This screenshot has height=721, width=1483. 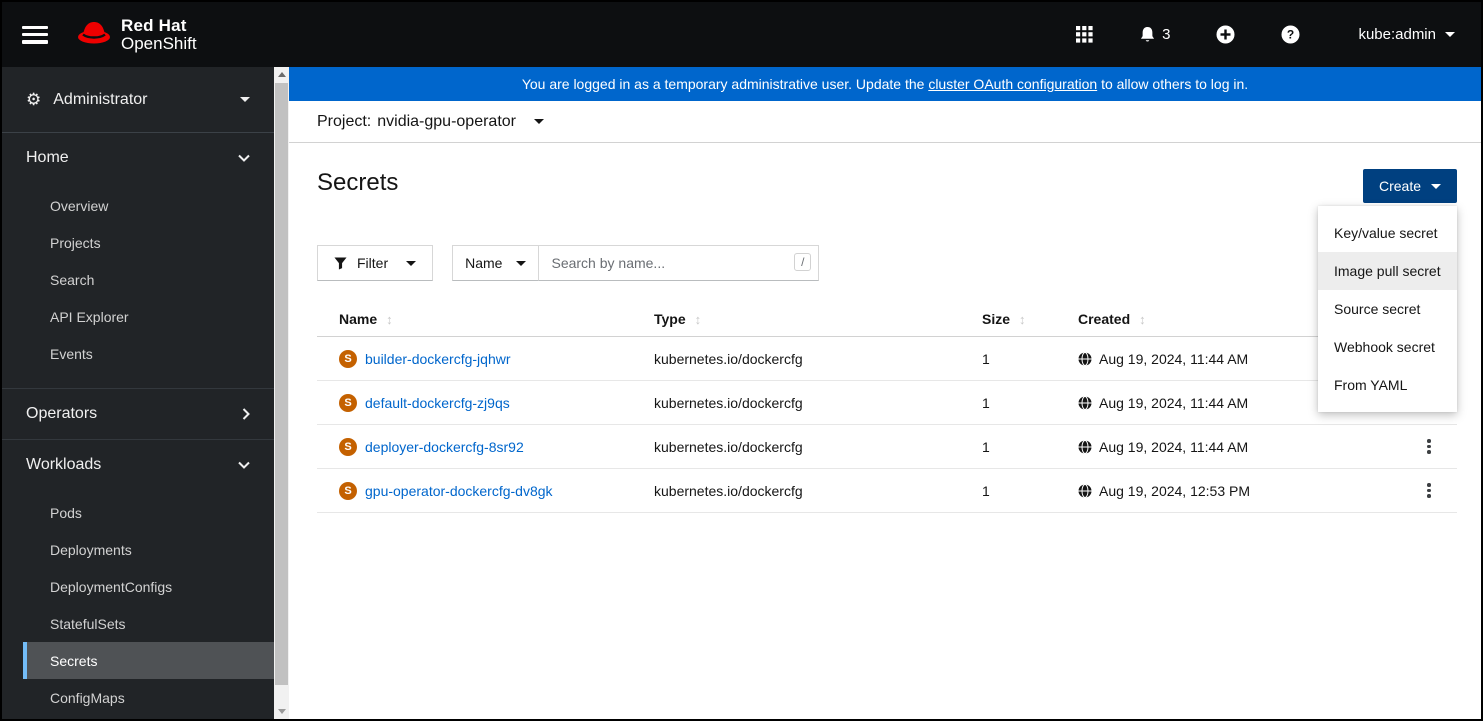 What do you see at coordinates (138, 316) in the screenshot?
I see `nav-item-api-explorer: API Explorer` at bounding box center [138, 316].